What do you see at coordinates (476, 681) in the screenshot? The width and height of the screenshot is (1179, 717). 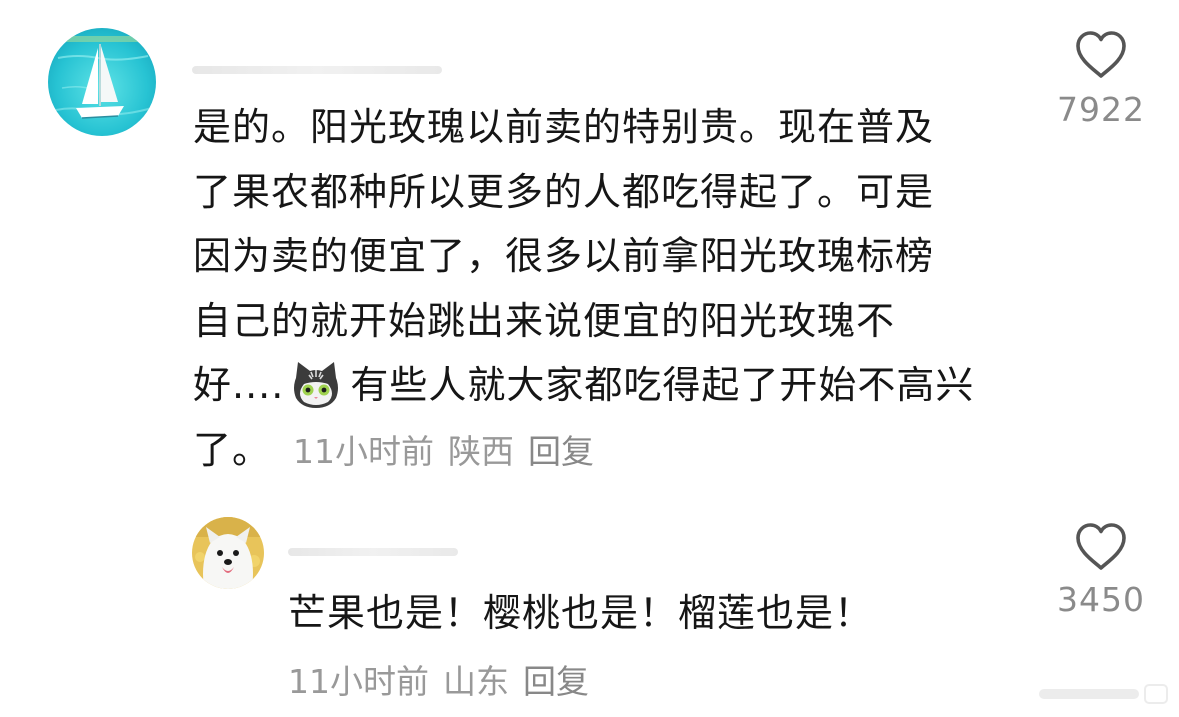 I see `reply-location: 山东` at bounding box center [476, 681].